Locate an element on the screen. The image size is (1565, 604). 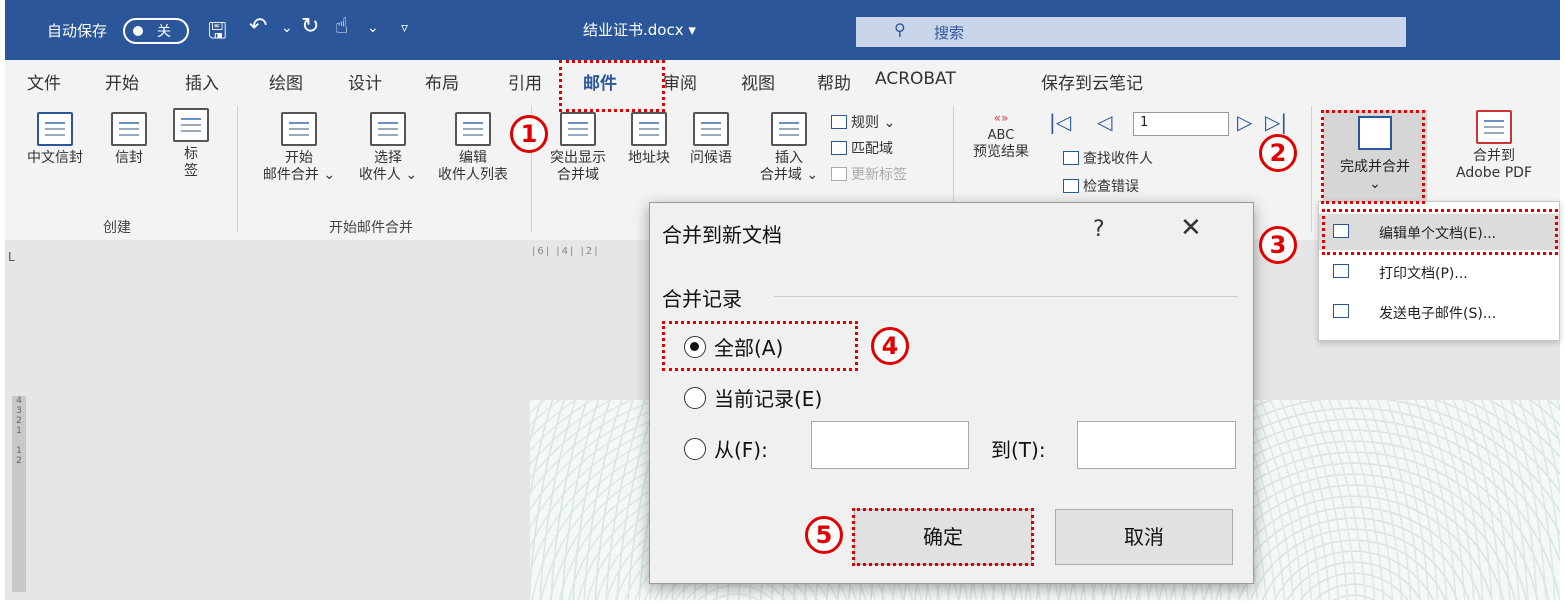
address-block-button: 地址块 is located at coordinates (649, 139).